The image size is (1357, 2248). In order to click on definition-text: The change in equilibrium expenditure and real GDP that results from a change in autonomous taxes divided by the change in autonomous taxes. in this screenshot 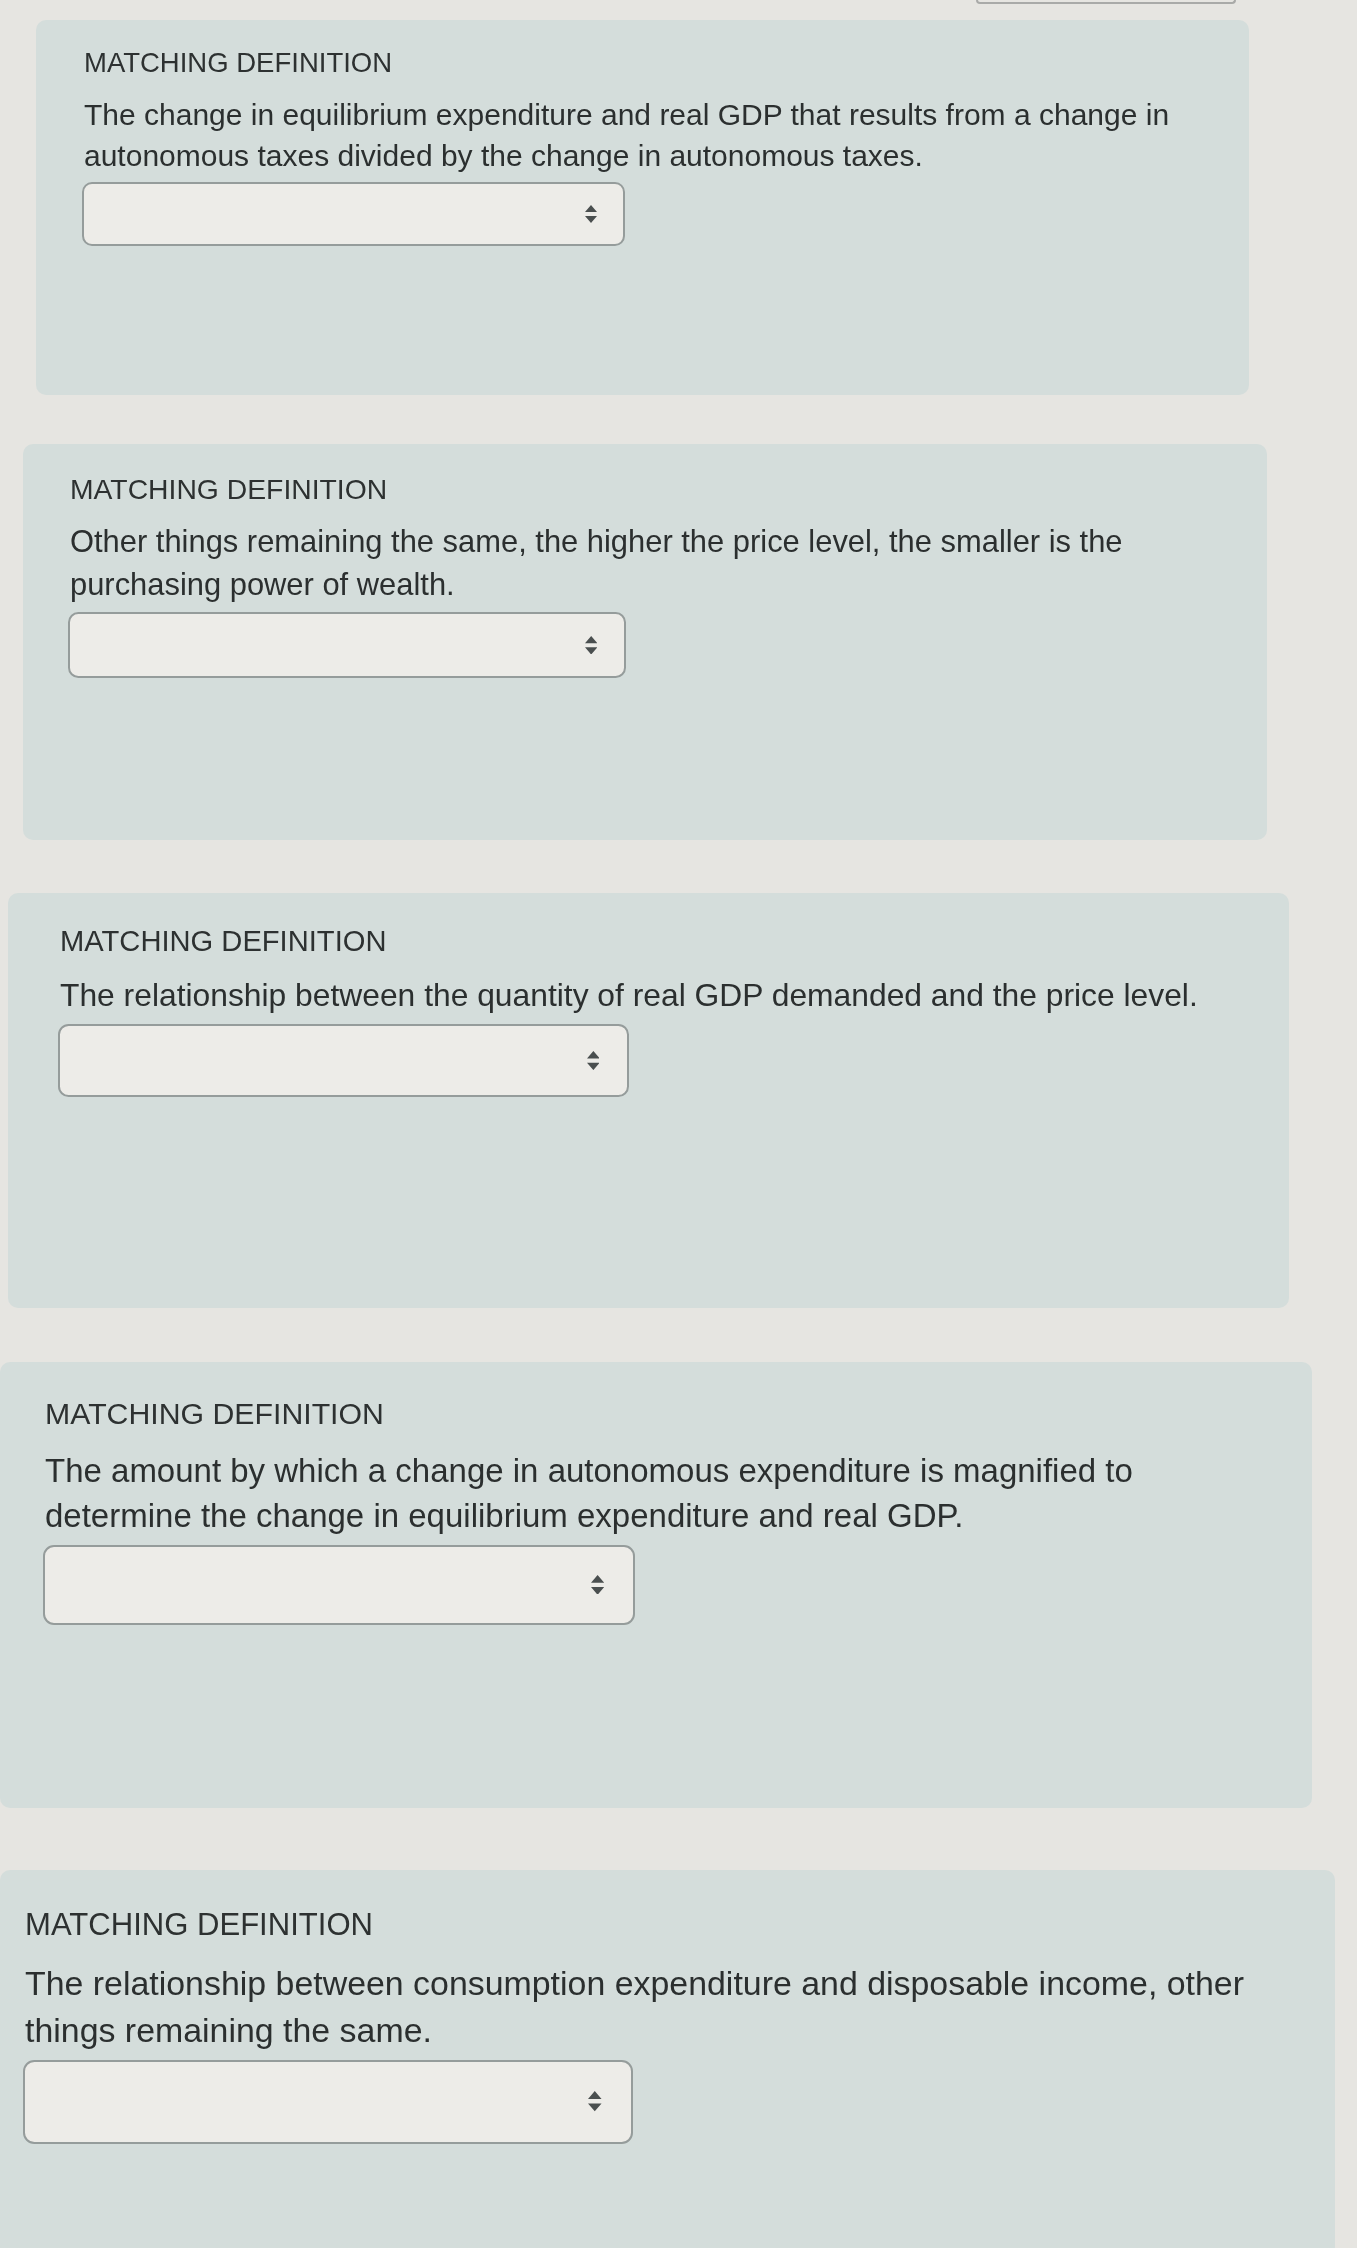, I will do `click(627, 135)`.